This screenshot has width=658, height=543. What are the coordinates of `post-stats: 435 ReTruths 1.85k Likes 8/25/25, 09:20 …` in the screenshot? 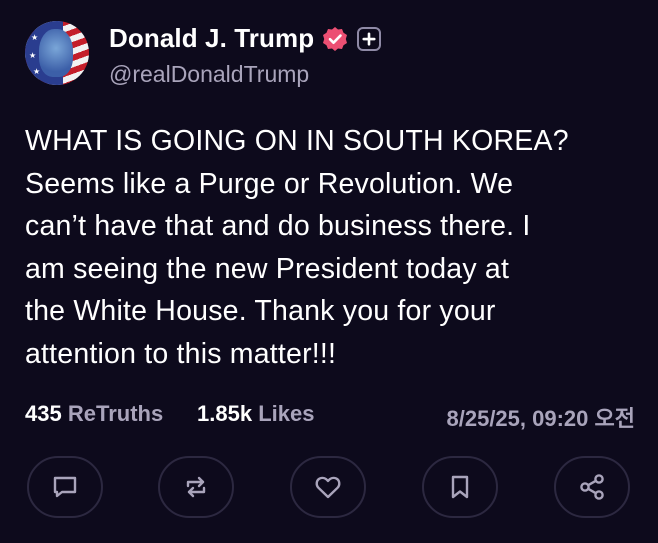 It's located at (330, 416).